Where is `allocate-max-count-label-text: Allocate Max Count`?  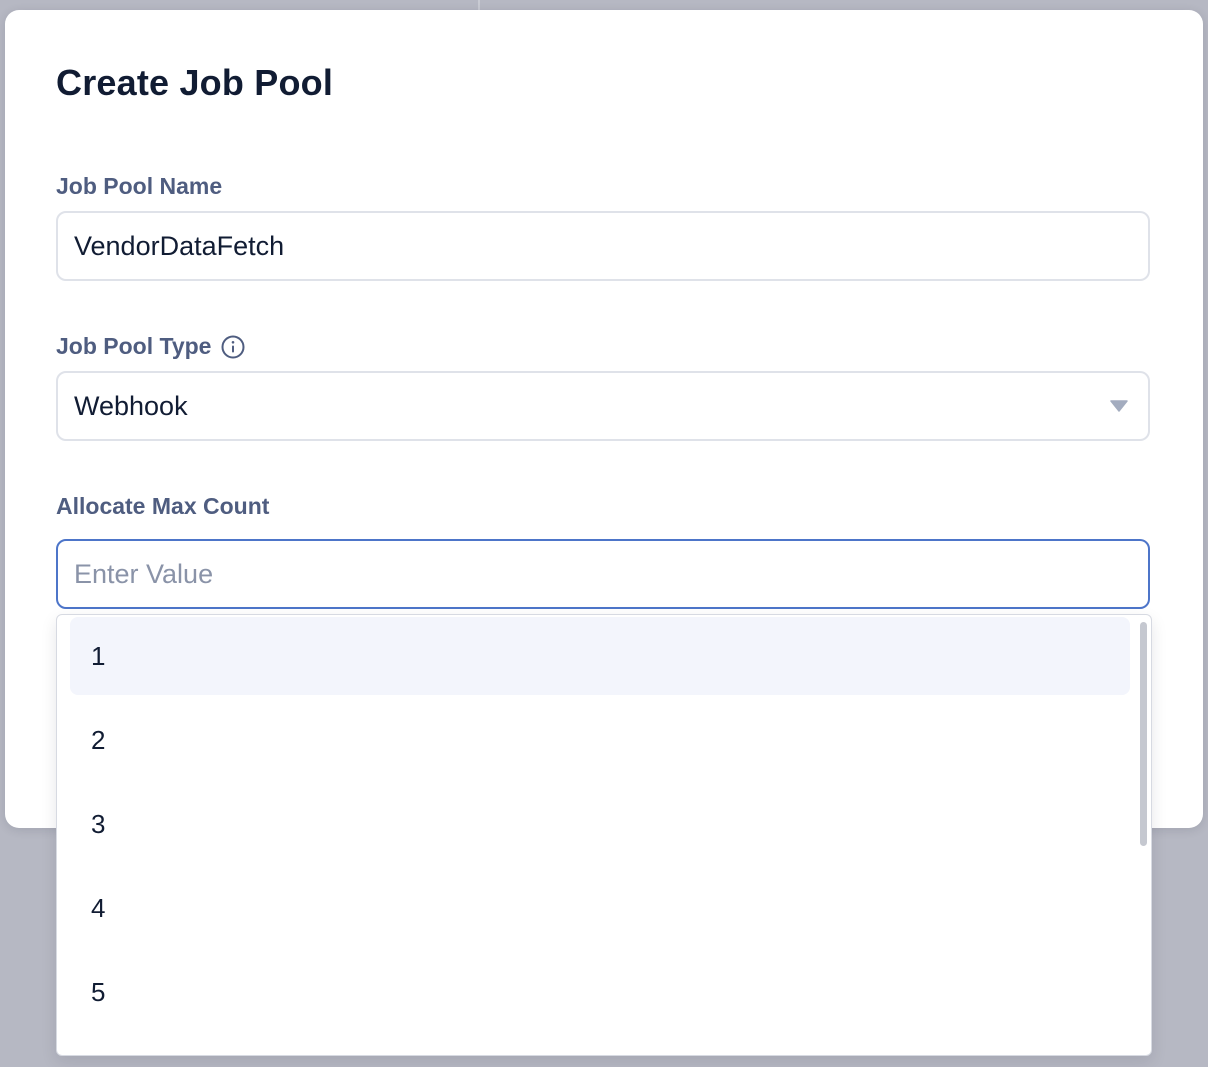 allocate-max-count-label-text: Allocate Max Count is located at coordinates (163, 506).